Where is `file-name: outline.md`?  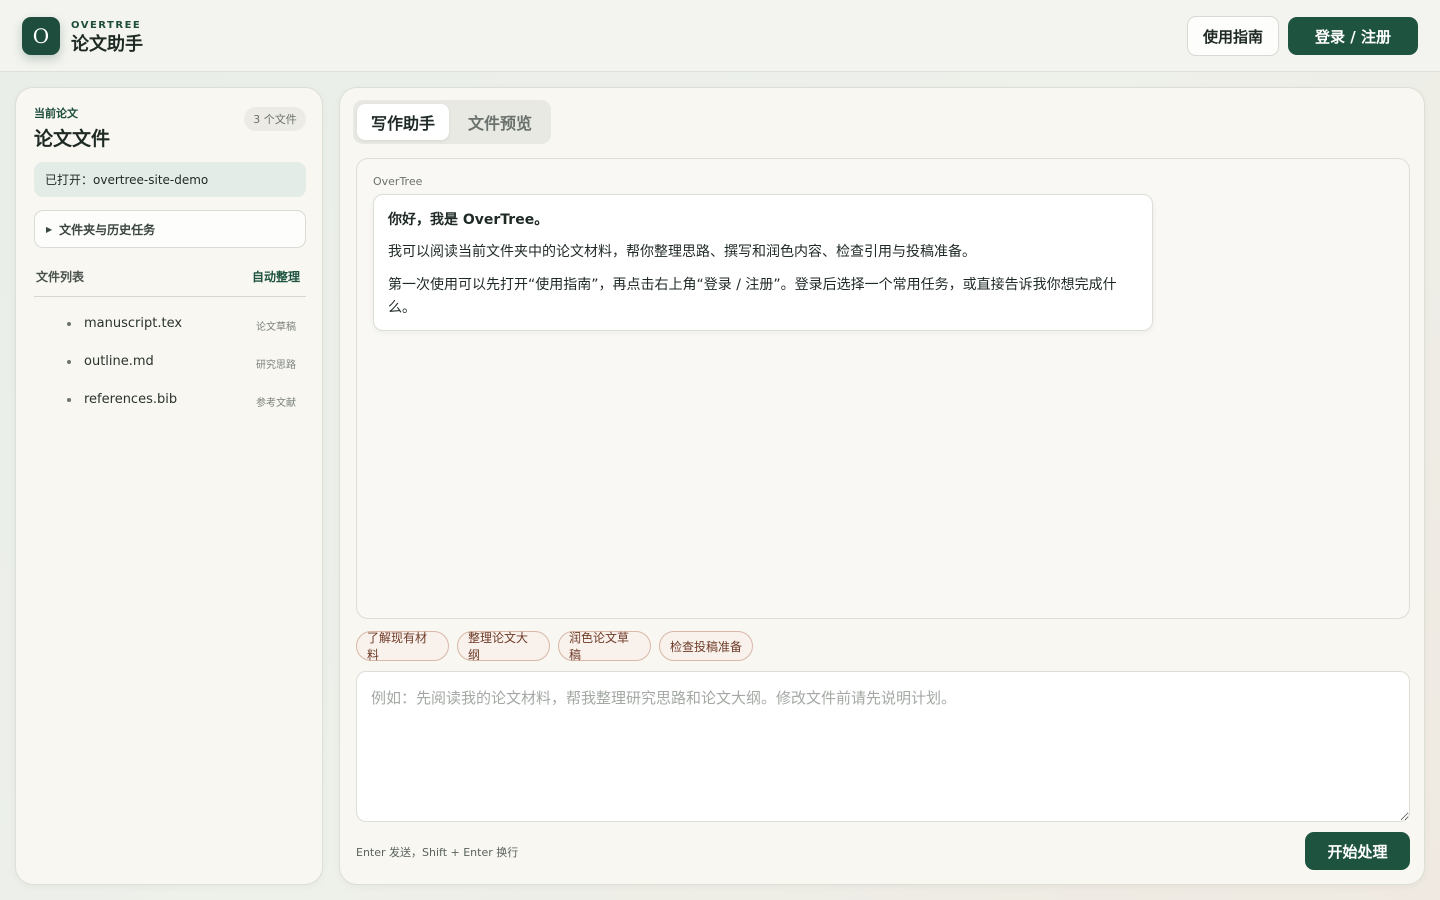
file-name: outline.md is located at coordinates (119, 361).